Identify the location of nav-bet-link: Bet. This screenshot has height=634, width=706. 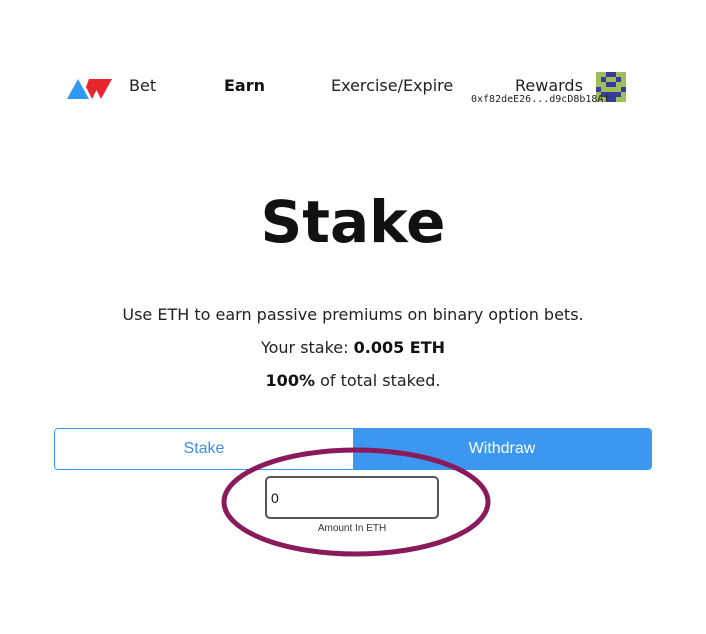
(142, 86).